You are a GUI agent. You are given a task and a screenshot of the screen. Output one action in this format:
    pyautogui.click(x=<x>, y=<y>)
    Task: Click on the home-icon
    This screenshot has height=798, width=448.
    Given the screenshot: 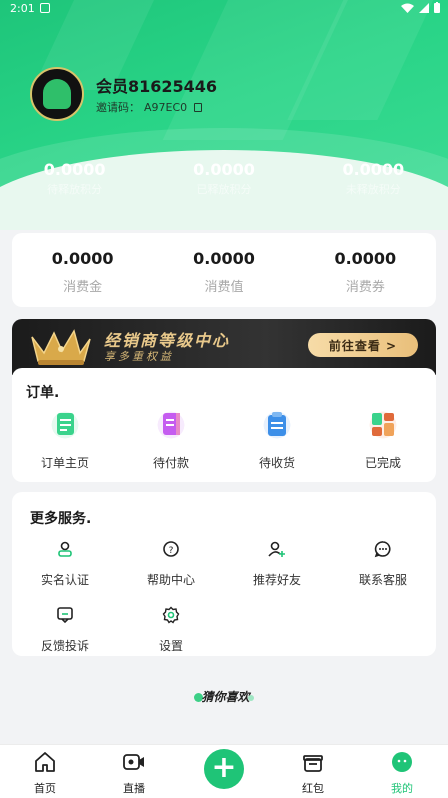 What is the action you would take?
    pyautogui.click(x=45, y=762)
    